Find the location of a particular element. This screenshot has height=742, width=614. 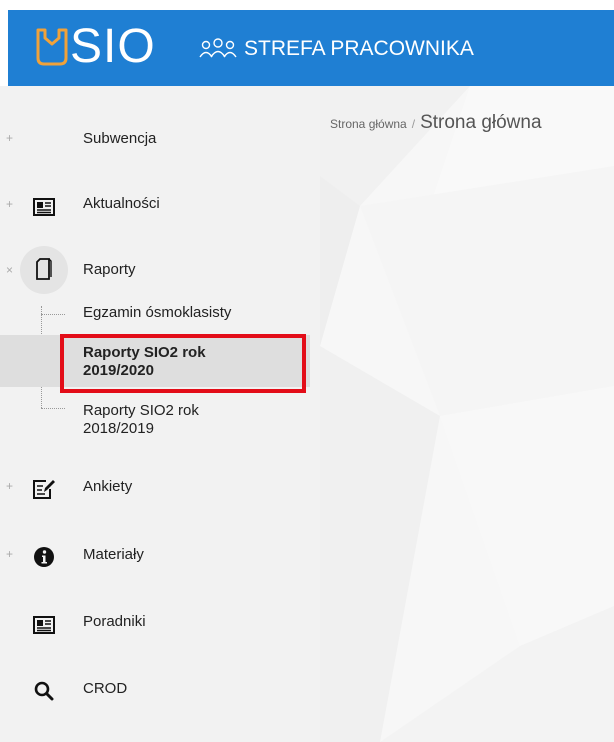

people-icon is located at coordinates (218, 48).